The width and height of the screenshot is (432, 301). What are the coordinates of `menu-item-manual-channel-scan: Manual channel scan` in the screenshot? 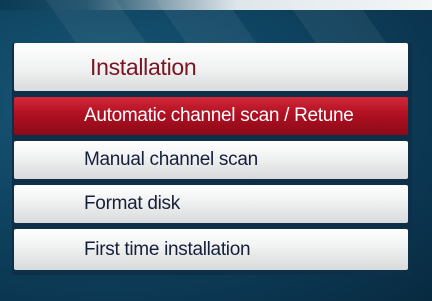 It's located at (211, 160).